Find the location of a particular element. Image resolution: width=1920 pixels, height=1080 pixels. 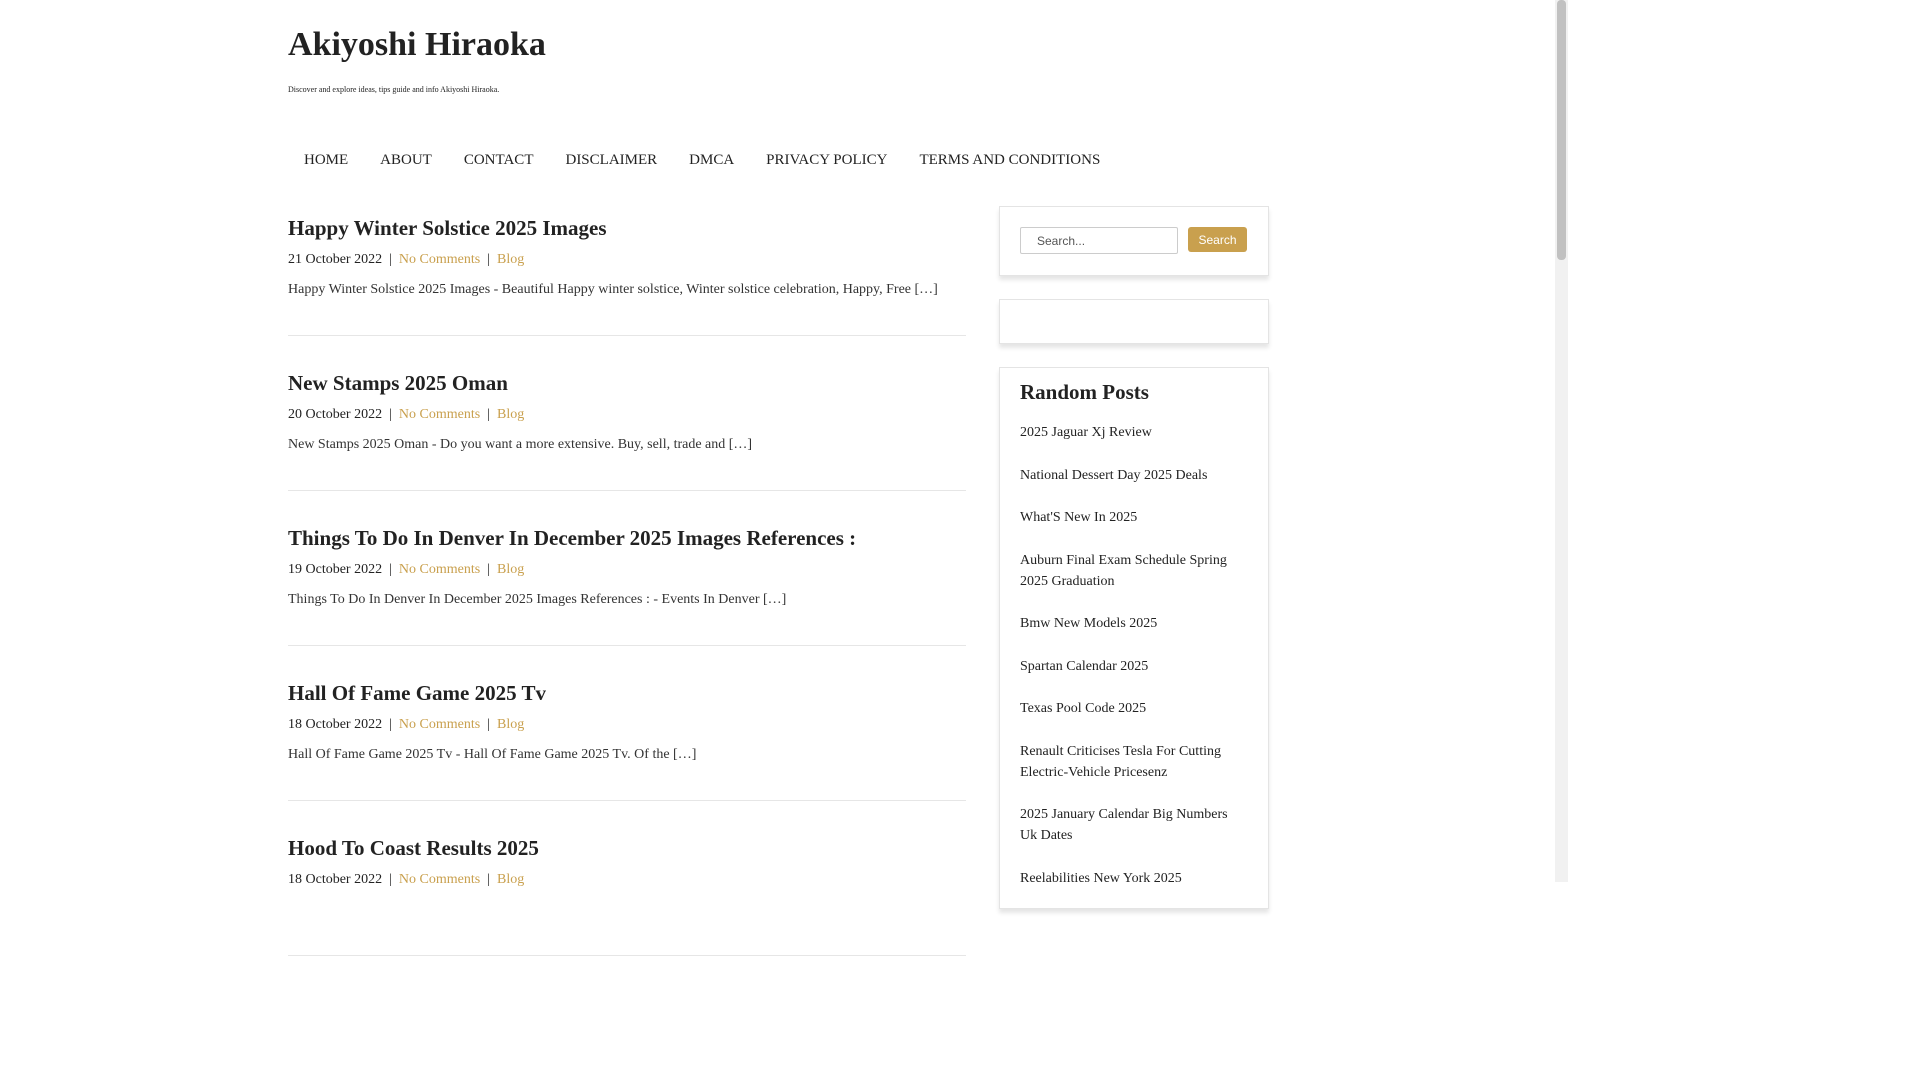

scrollbar-thumb is located at coordinates (1561, 130).